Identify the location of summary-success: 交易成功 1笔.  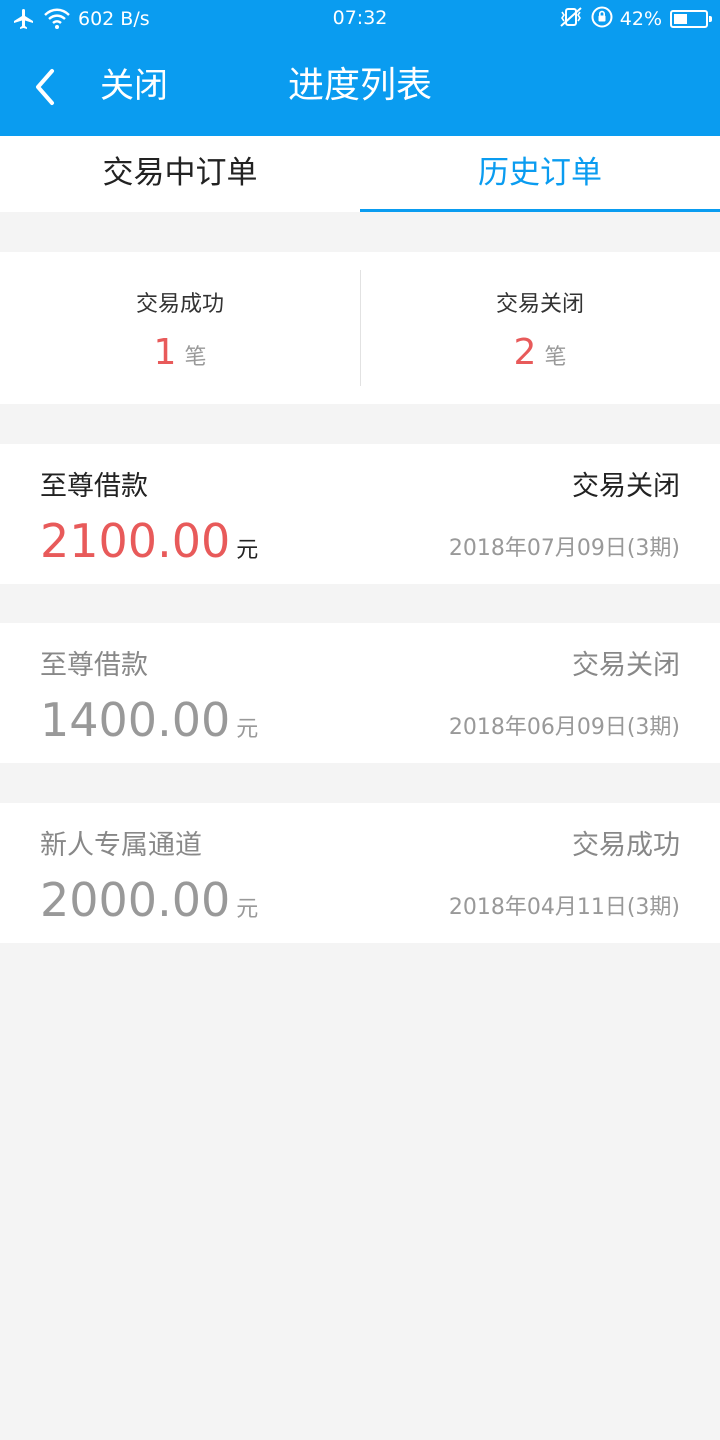
(180, 328).